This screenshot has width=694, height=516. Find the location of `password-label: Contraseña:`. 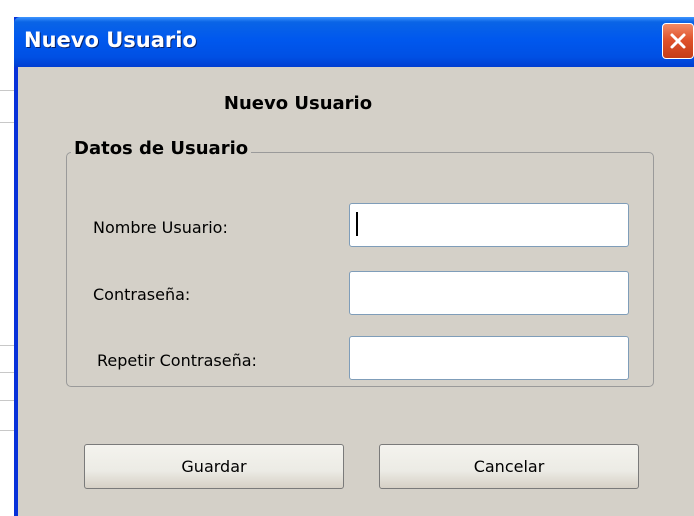

password-label: Contraseña: is located at coordinates (142, 294).